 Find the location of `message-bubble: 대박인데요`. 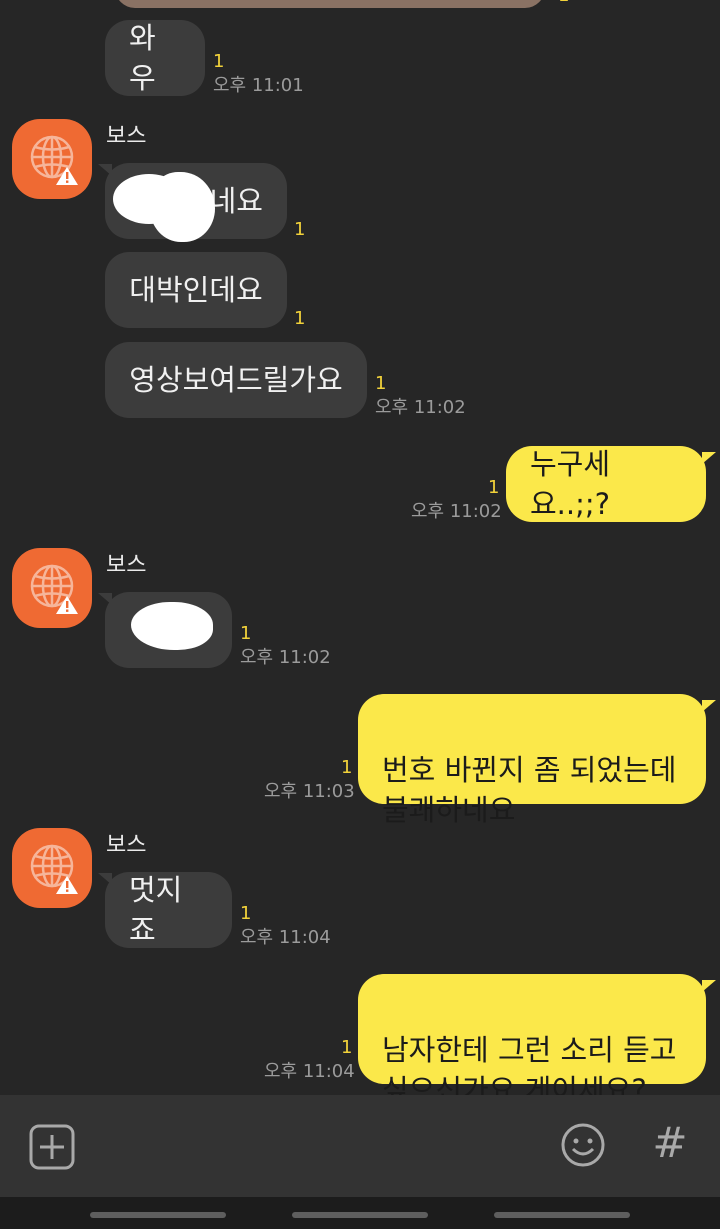

message-bubble: 대박인데요 is located at coordinates (196, 290).